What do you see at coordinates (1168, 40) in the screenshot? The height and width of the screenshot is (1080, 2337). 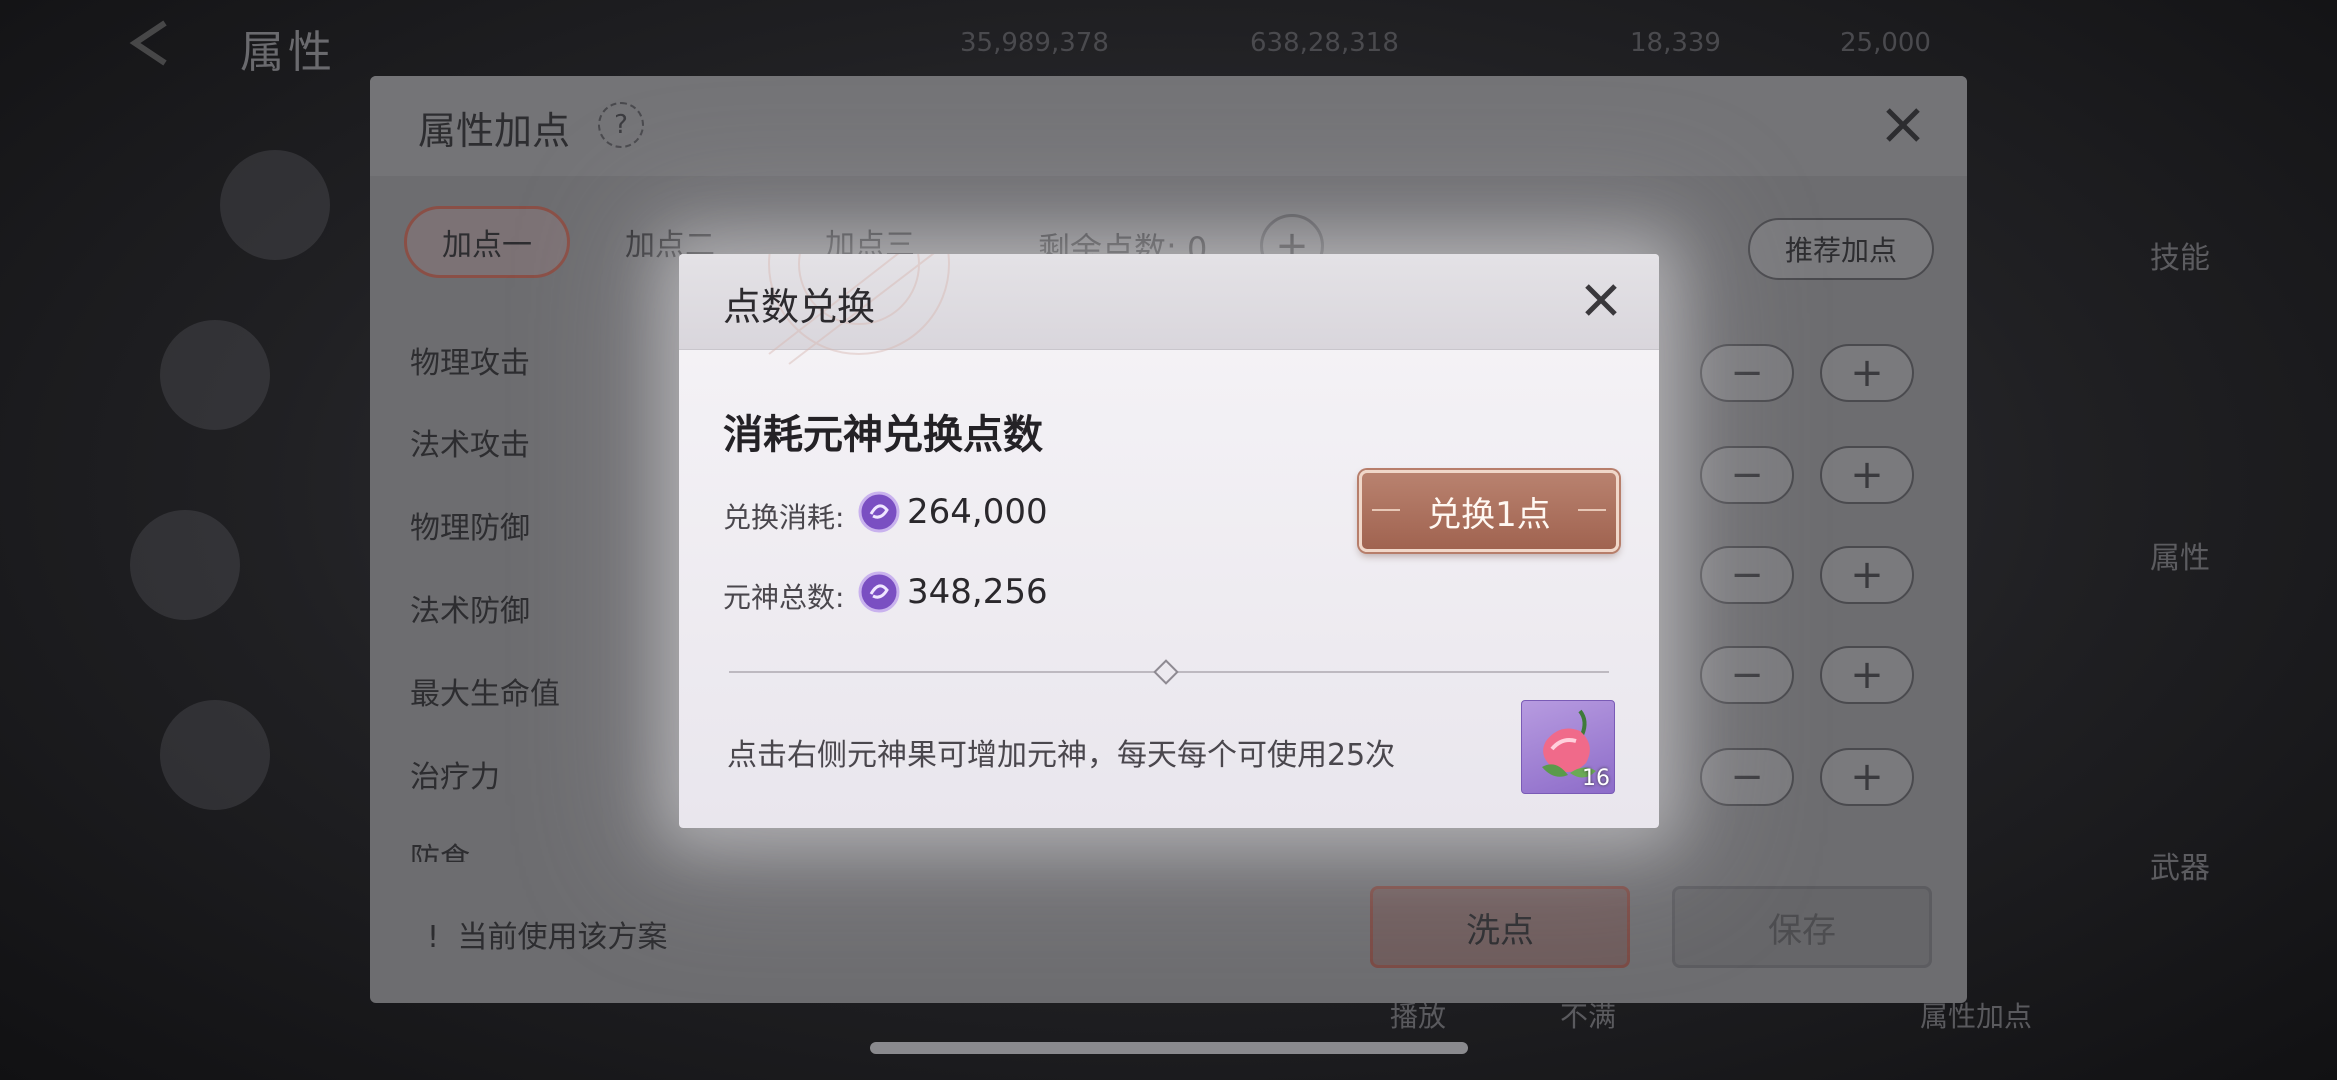 I see `background-topbar: 属性 35,989,378 638,28,318 18,339 25,000` at bounding box center [1168, 40].